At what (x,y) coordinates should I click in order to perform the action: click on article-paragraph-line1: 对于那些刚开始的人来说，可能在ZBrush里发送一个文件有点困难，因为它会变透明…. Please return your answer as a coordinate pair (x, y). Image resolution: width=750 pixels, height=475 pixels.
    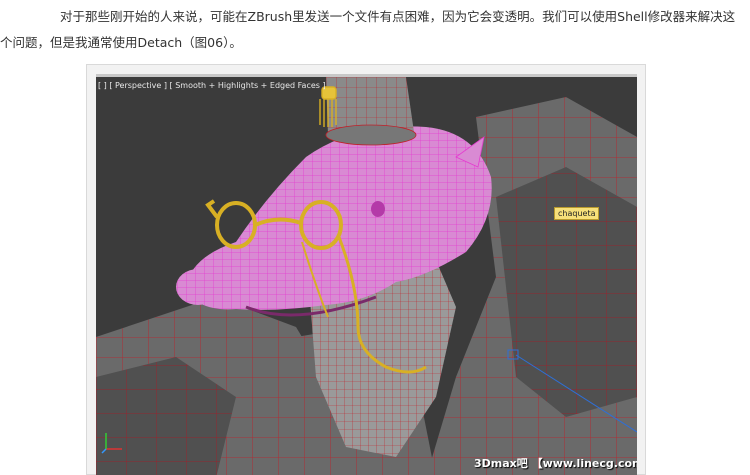
    Looking at the image, I should click on (398, 16).